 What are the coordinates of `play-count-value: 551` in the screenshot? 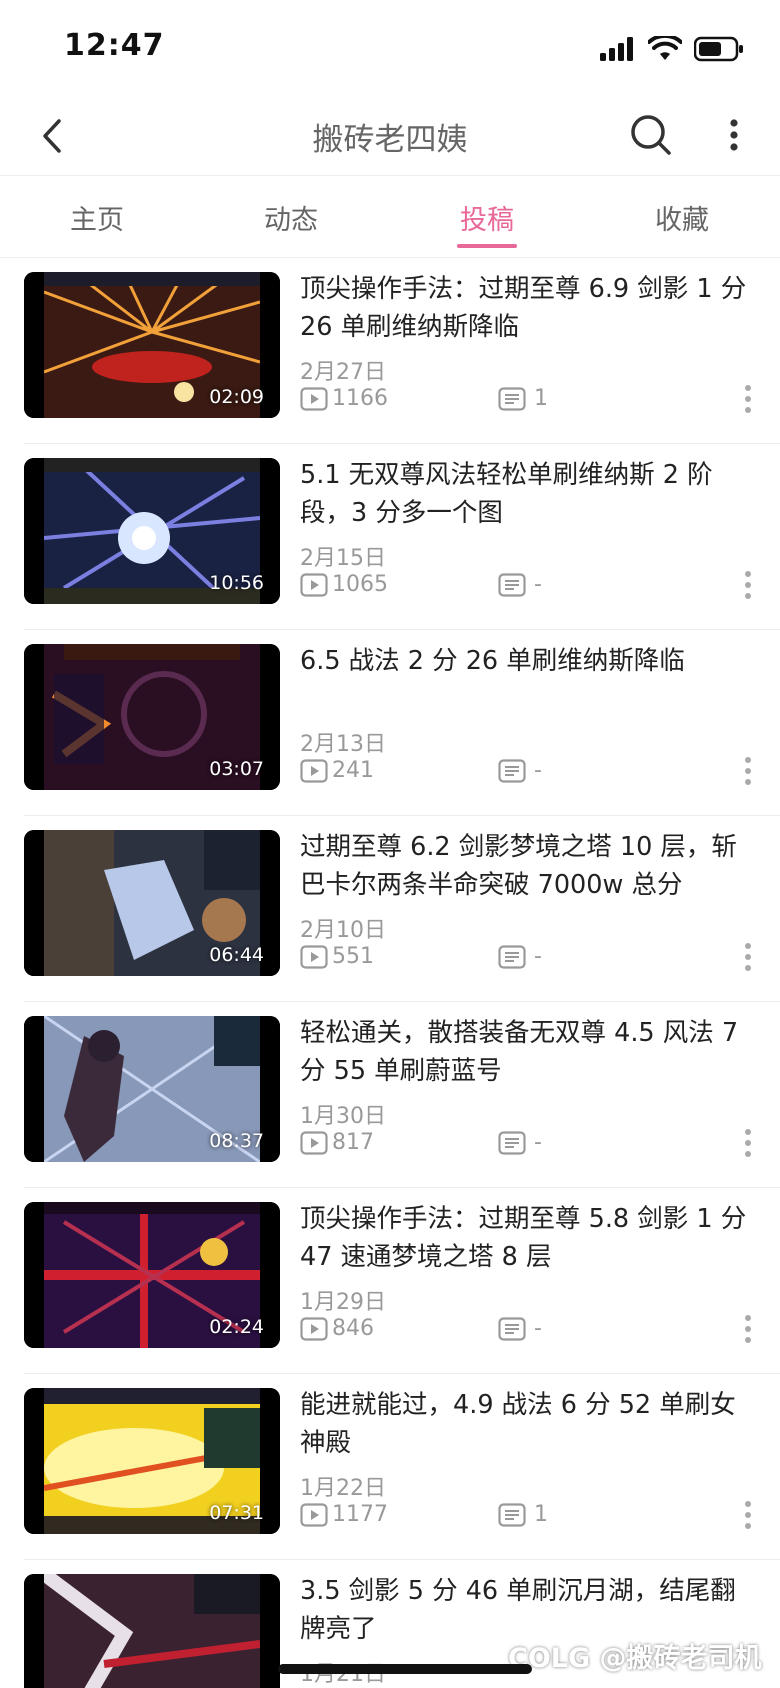 It's located at (353, 956).